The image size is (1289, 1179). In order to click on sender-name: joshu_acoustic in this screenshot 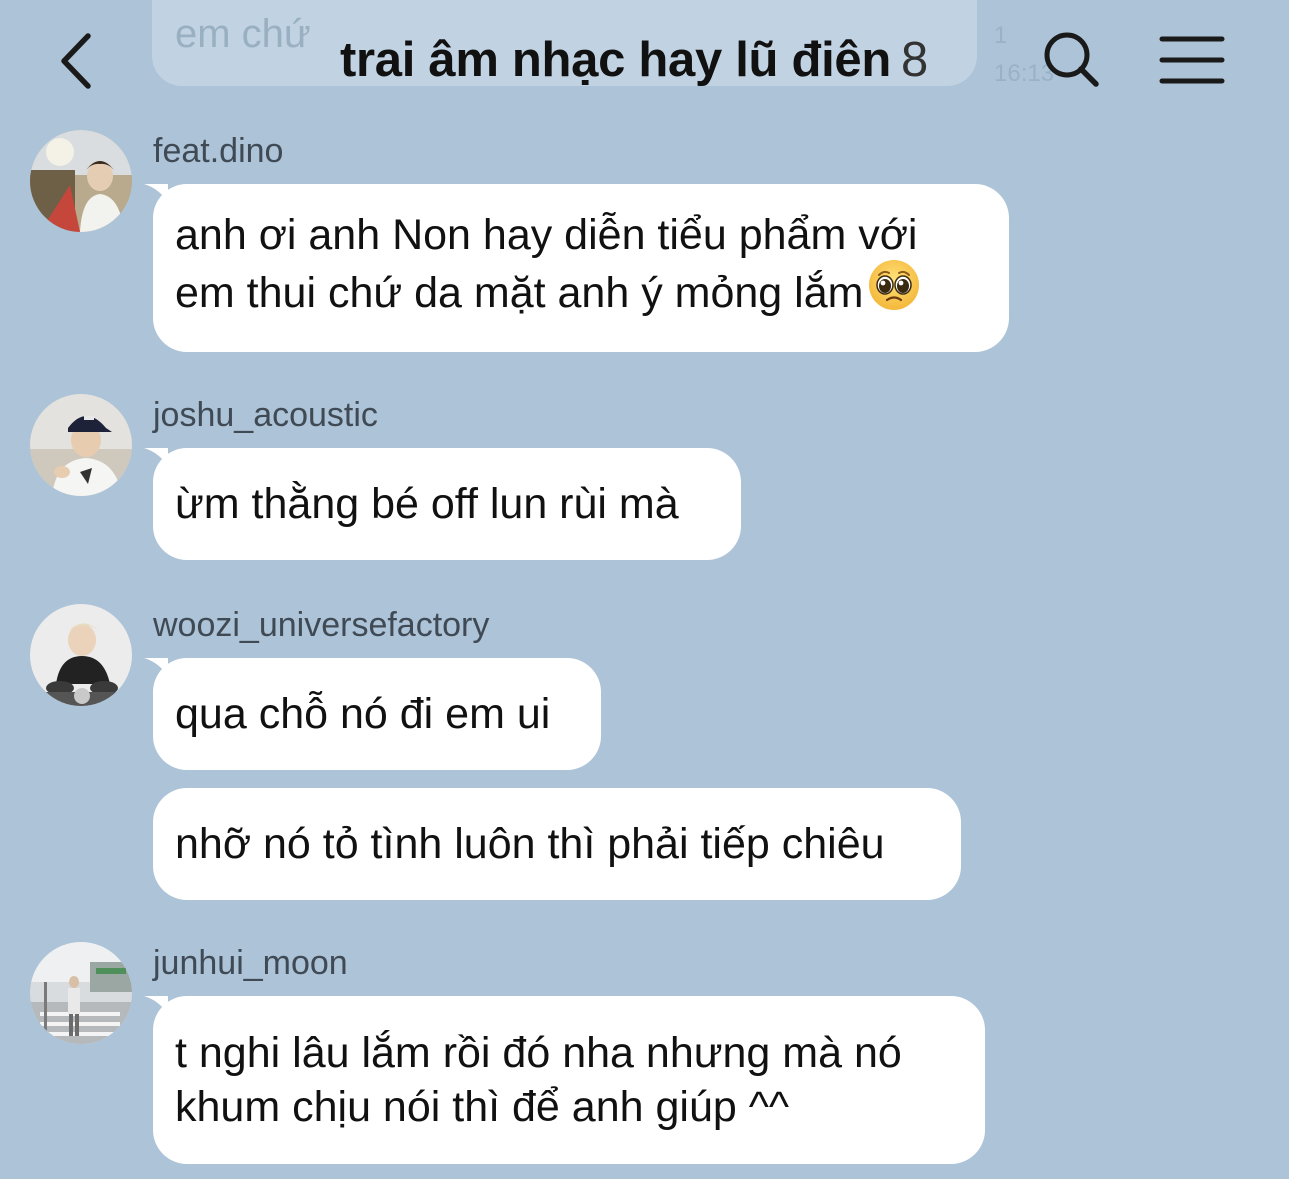, I will do `click(265, 415)`.